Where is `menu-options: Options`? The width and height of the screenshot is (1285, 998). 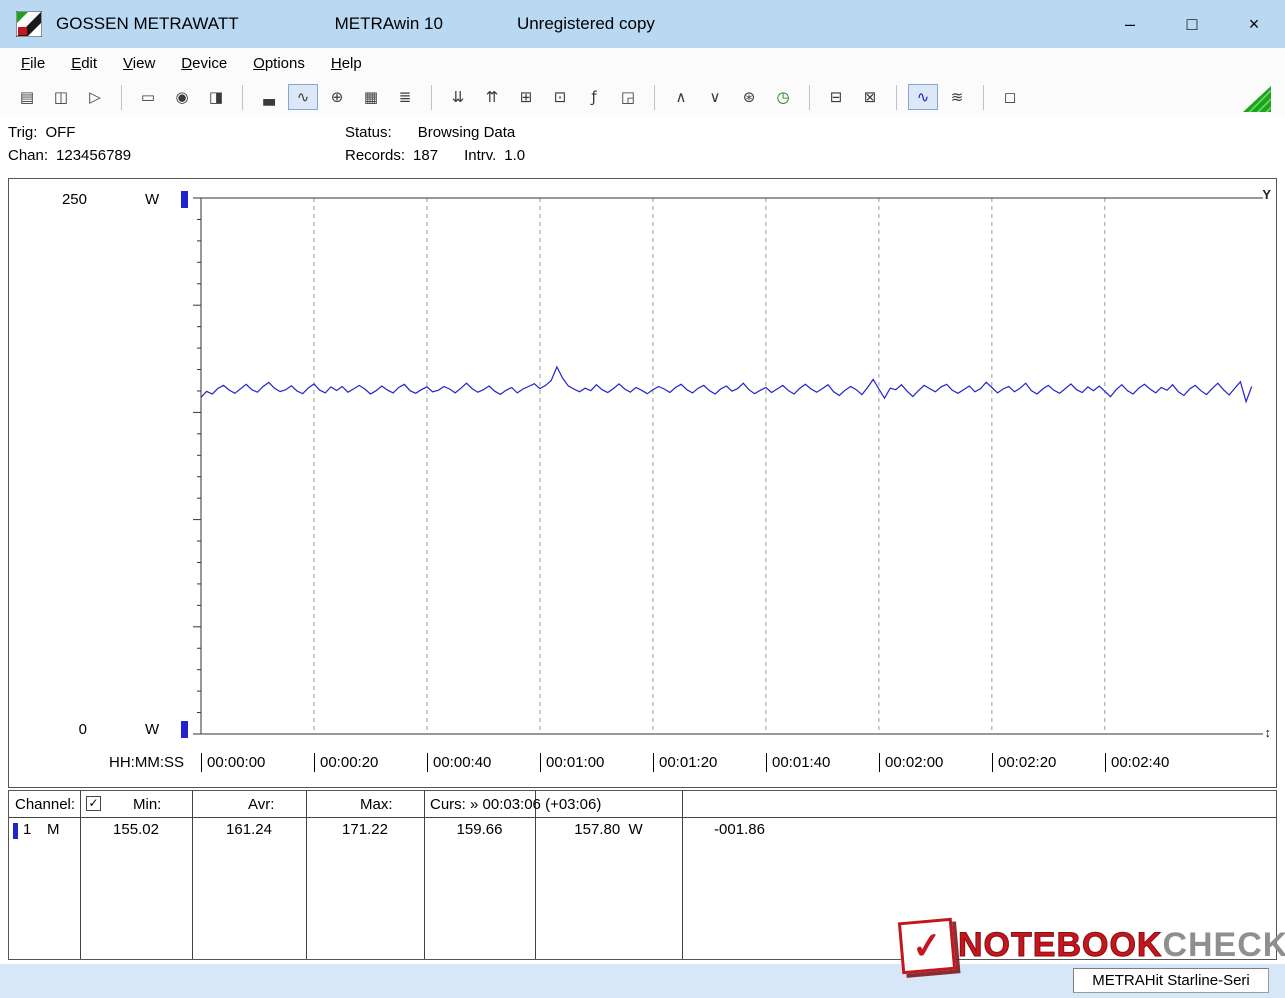
menu-options: Options is located at coordinates (279, 63).